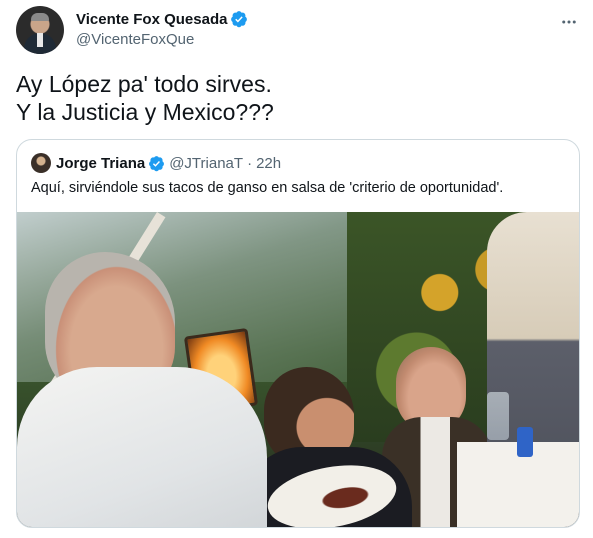 This screenshot has height=538, width=593. Describe the element at coordinates (268, 163) in the screenshot. I see `quoted-timestamp: 22h` at that location.